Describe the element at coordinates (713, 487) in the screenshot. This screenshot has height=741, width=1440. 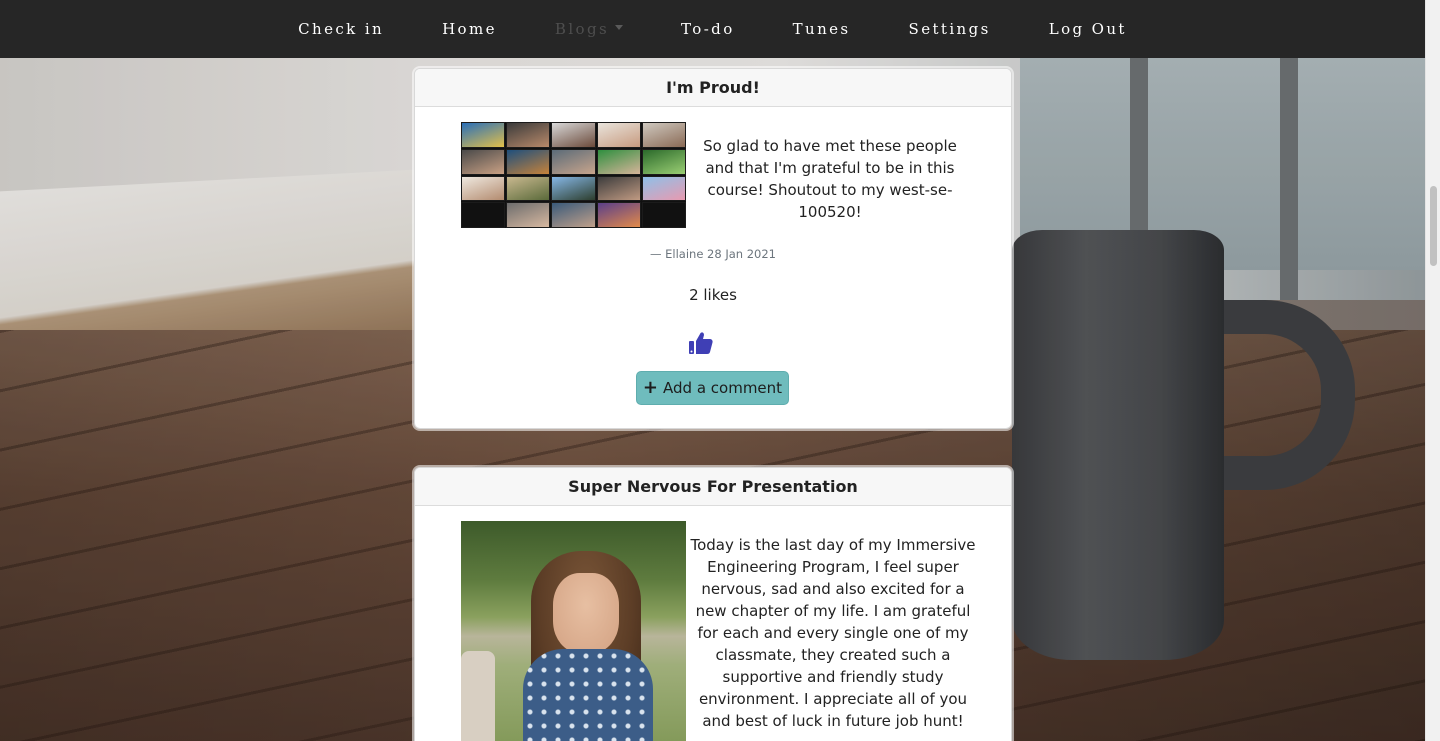
I see `post-title: Super Nervous For Presentation` at that location.